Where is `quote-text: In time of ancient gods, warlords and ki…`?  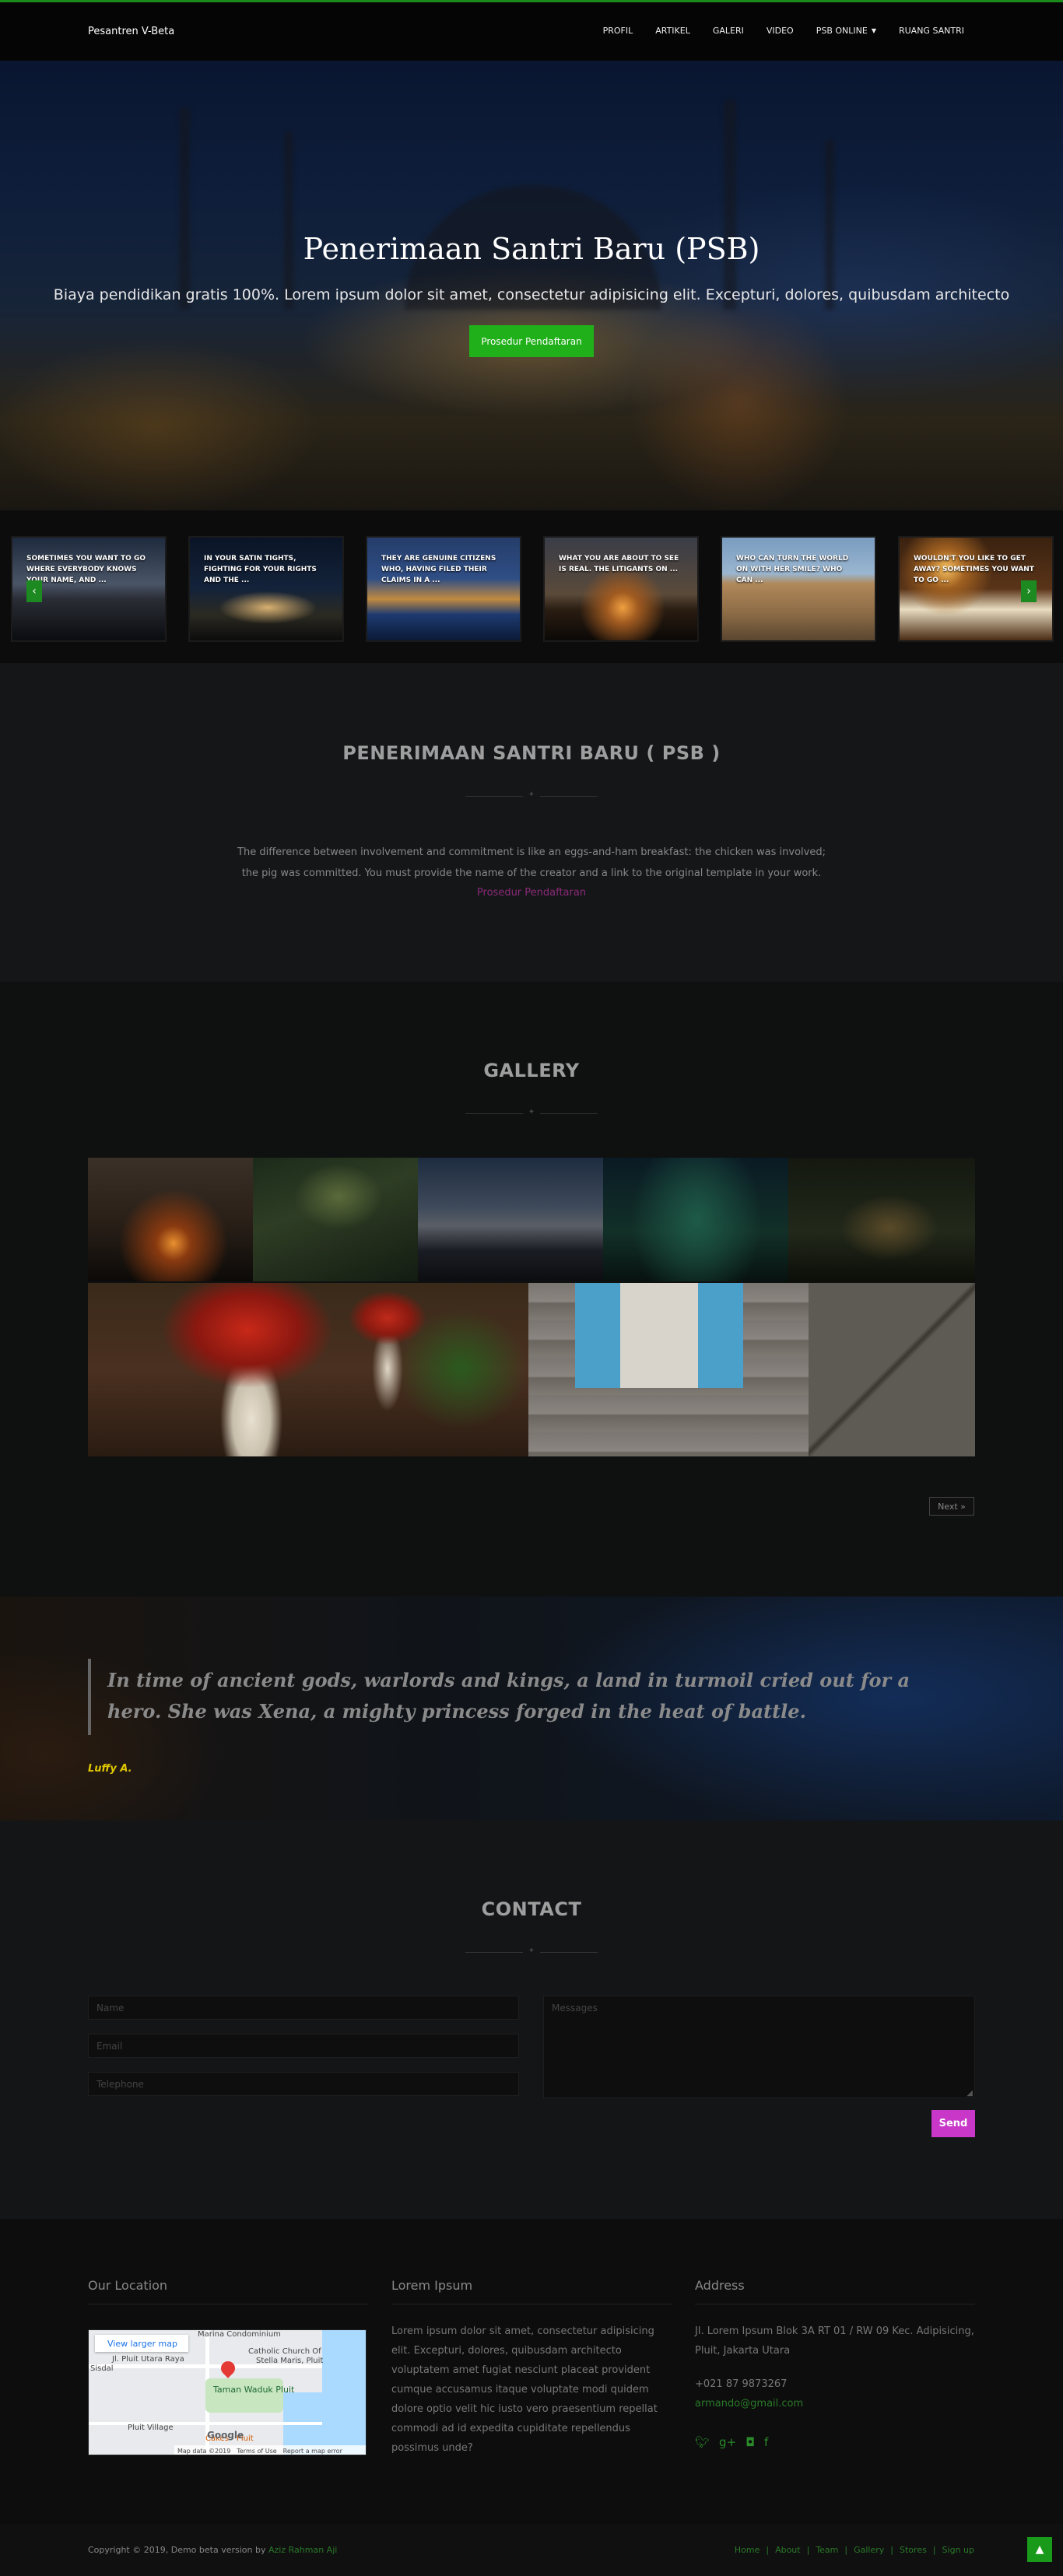
quote-text: In time of ancient gods, warlords and ki… is located at coordinates (508, 1696).